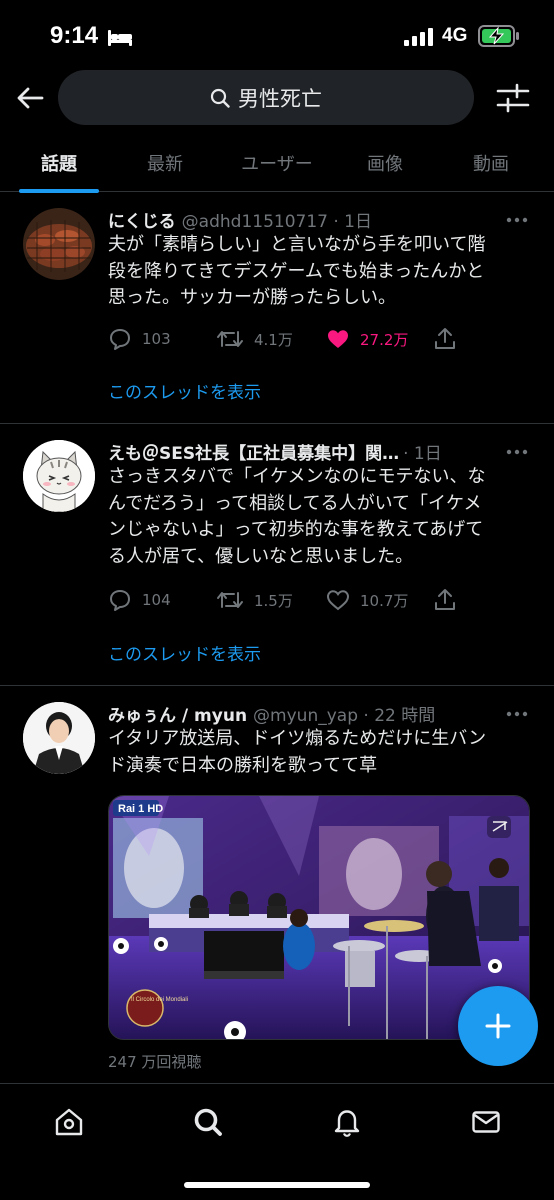 The image size is (554, 1200). Describe the element at coordinates (177, 713) in the screenshot. I see `display-name: みゅぅん / myun` at that location.